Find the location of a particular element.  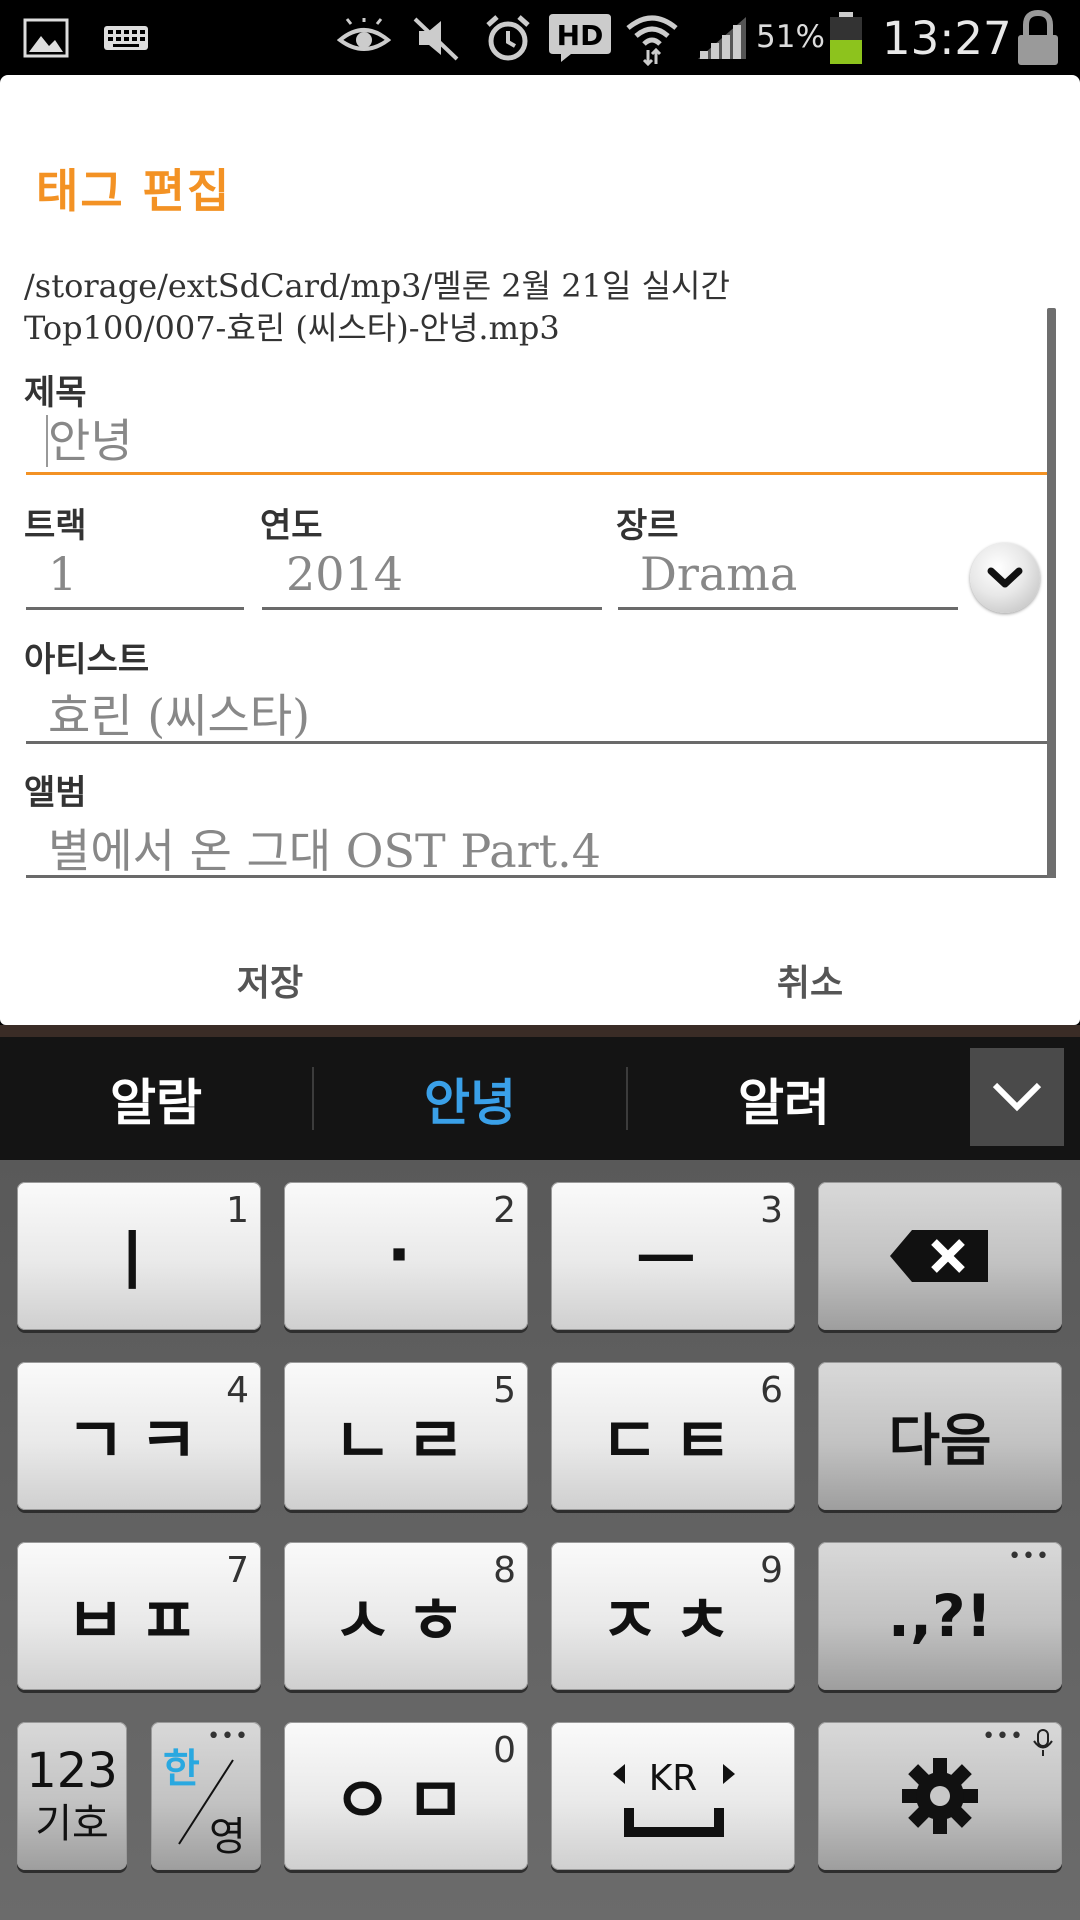

gallery-icon is located at coordinates (46, 37).